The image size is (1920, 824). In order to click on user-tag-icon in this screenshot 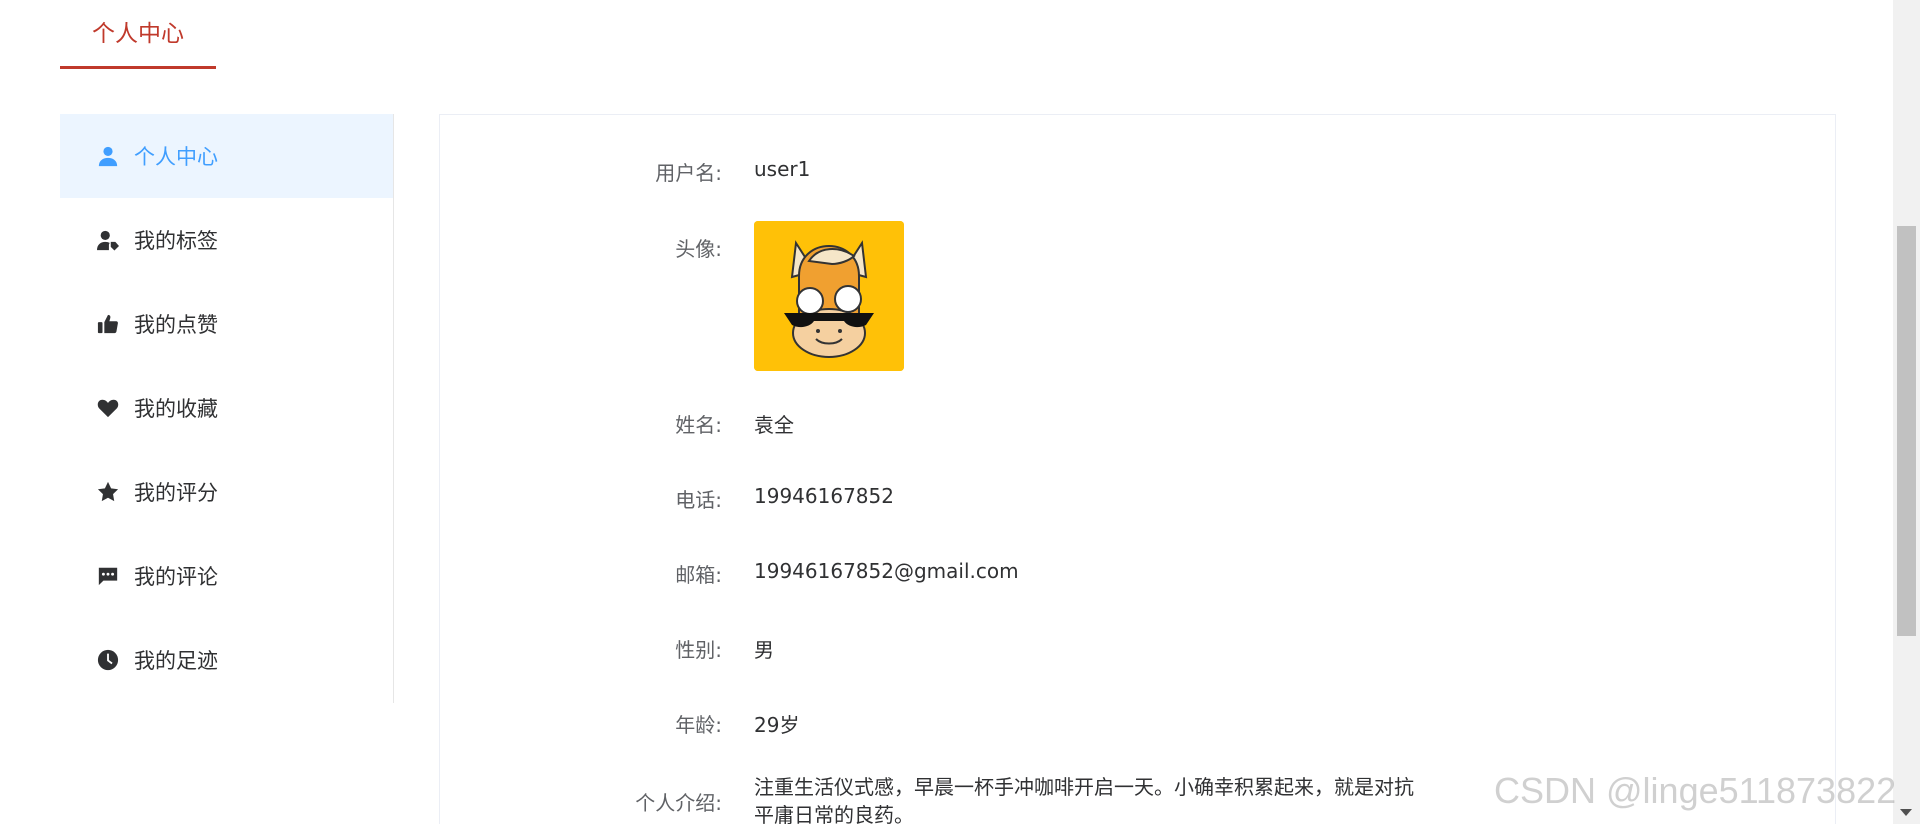, I will do `click(108, 240)`.